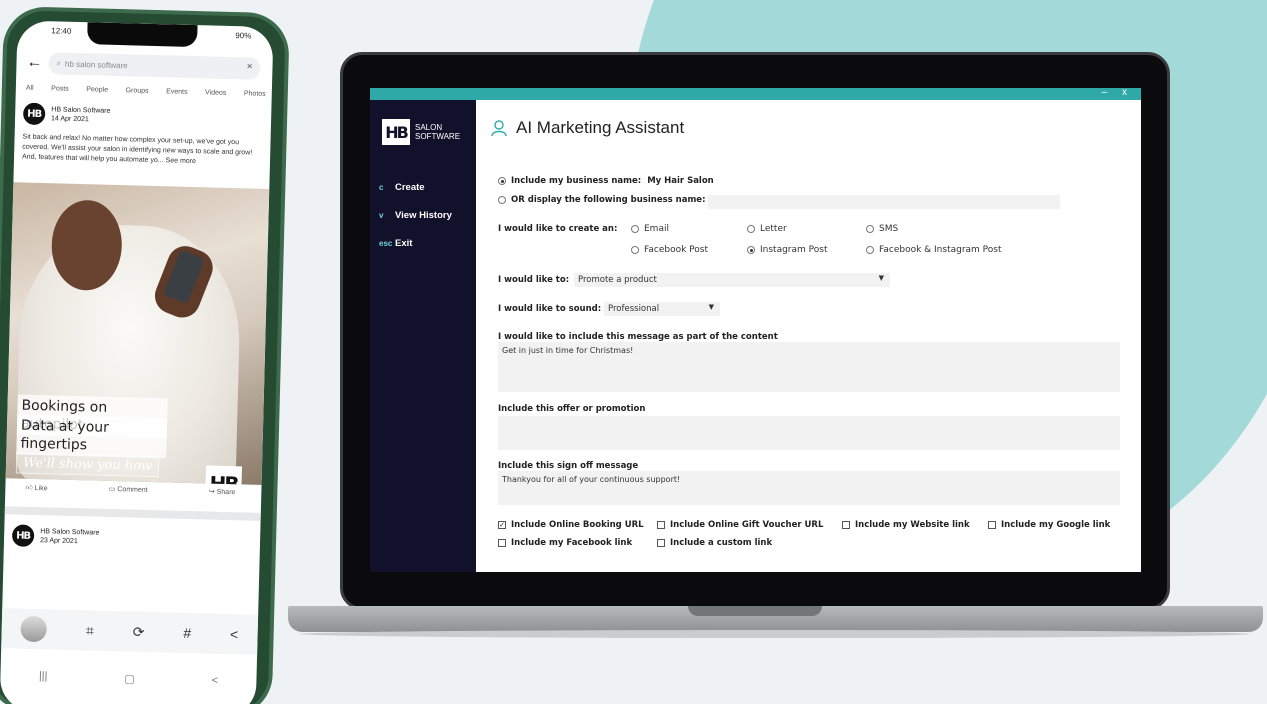 Image resolution: width=1267 pixels, height=704 pixels. What do you see at coordinates (533, 280) in the screenshot?
I see `like-to-row: I would like to:` at bounding box center [533, 280].